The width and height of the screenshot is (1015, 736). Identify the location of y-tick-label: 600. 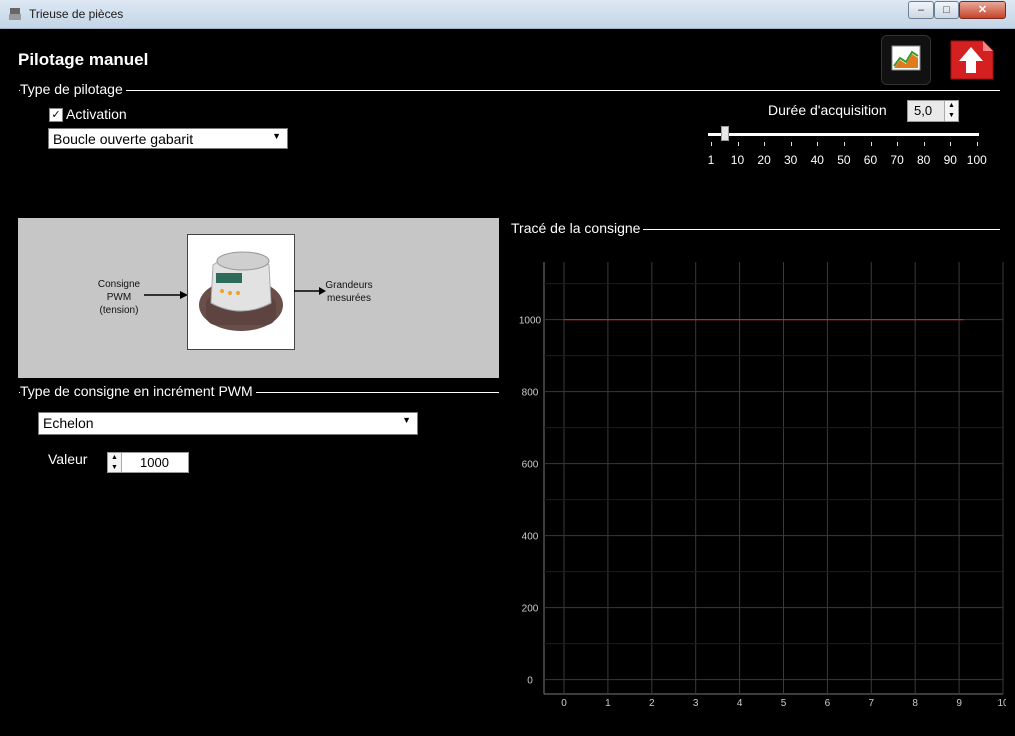
(530, 465).